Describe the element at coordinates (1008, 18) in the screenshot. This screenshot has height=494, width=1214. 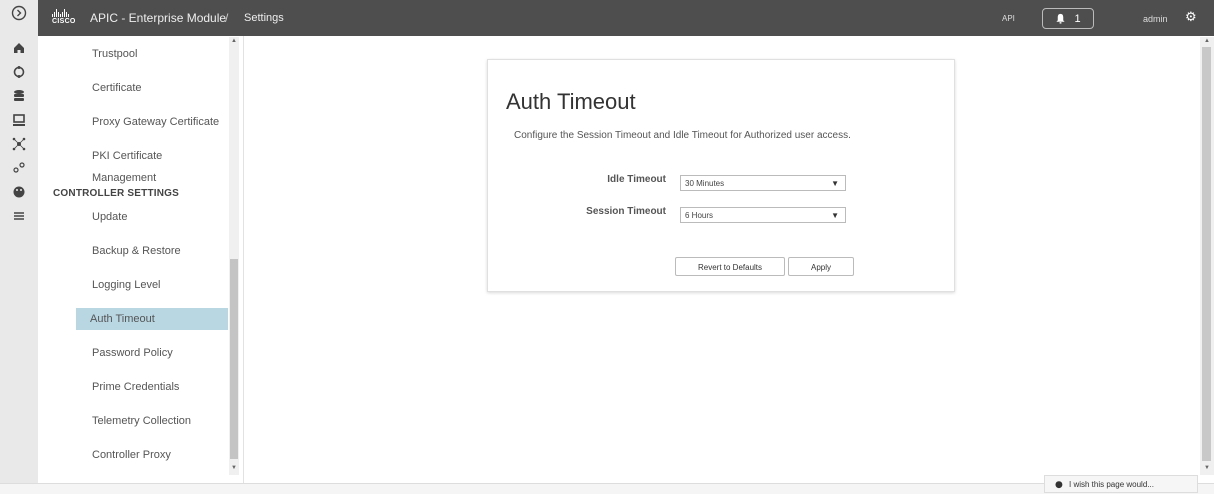
I see `api-link: API` at that location.